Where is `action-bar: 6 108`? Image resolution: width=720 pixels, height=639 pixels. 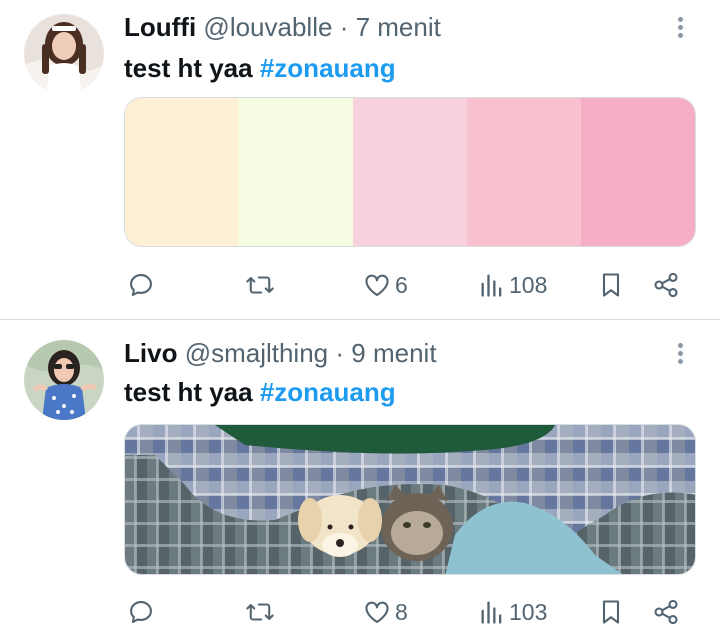
action-bar: 6 108 is located at coordinates (360, 285).